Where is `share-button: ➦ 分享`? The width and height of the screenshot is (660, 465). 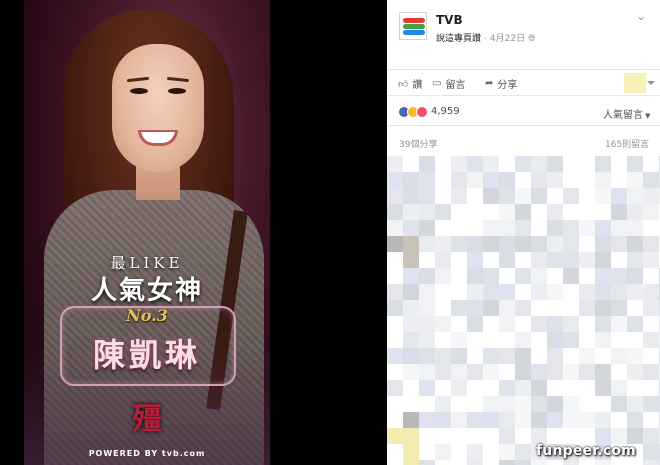
share-button: ➦ 分享 is located at coordinates (501, 83).